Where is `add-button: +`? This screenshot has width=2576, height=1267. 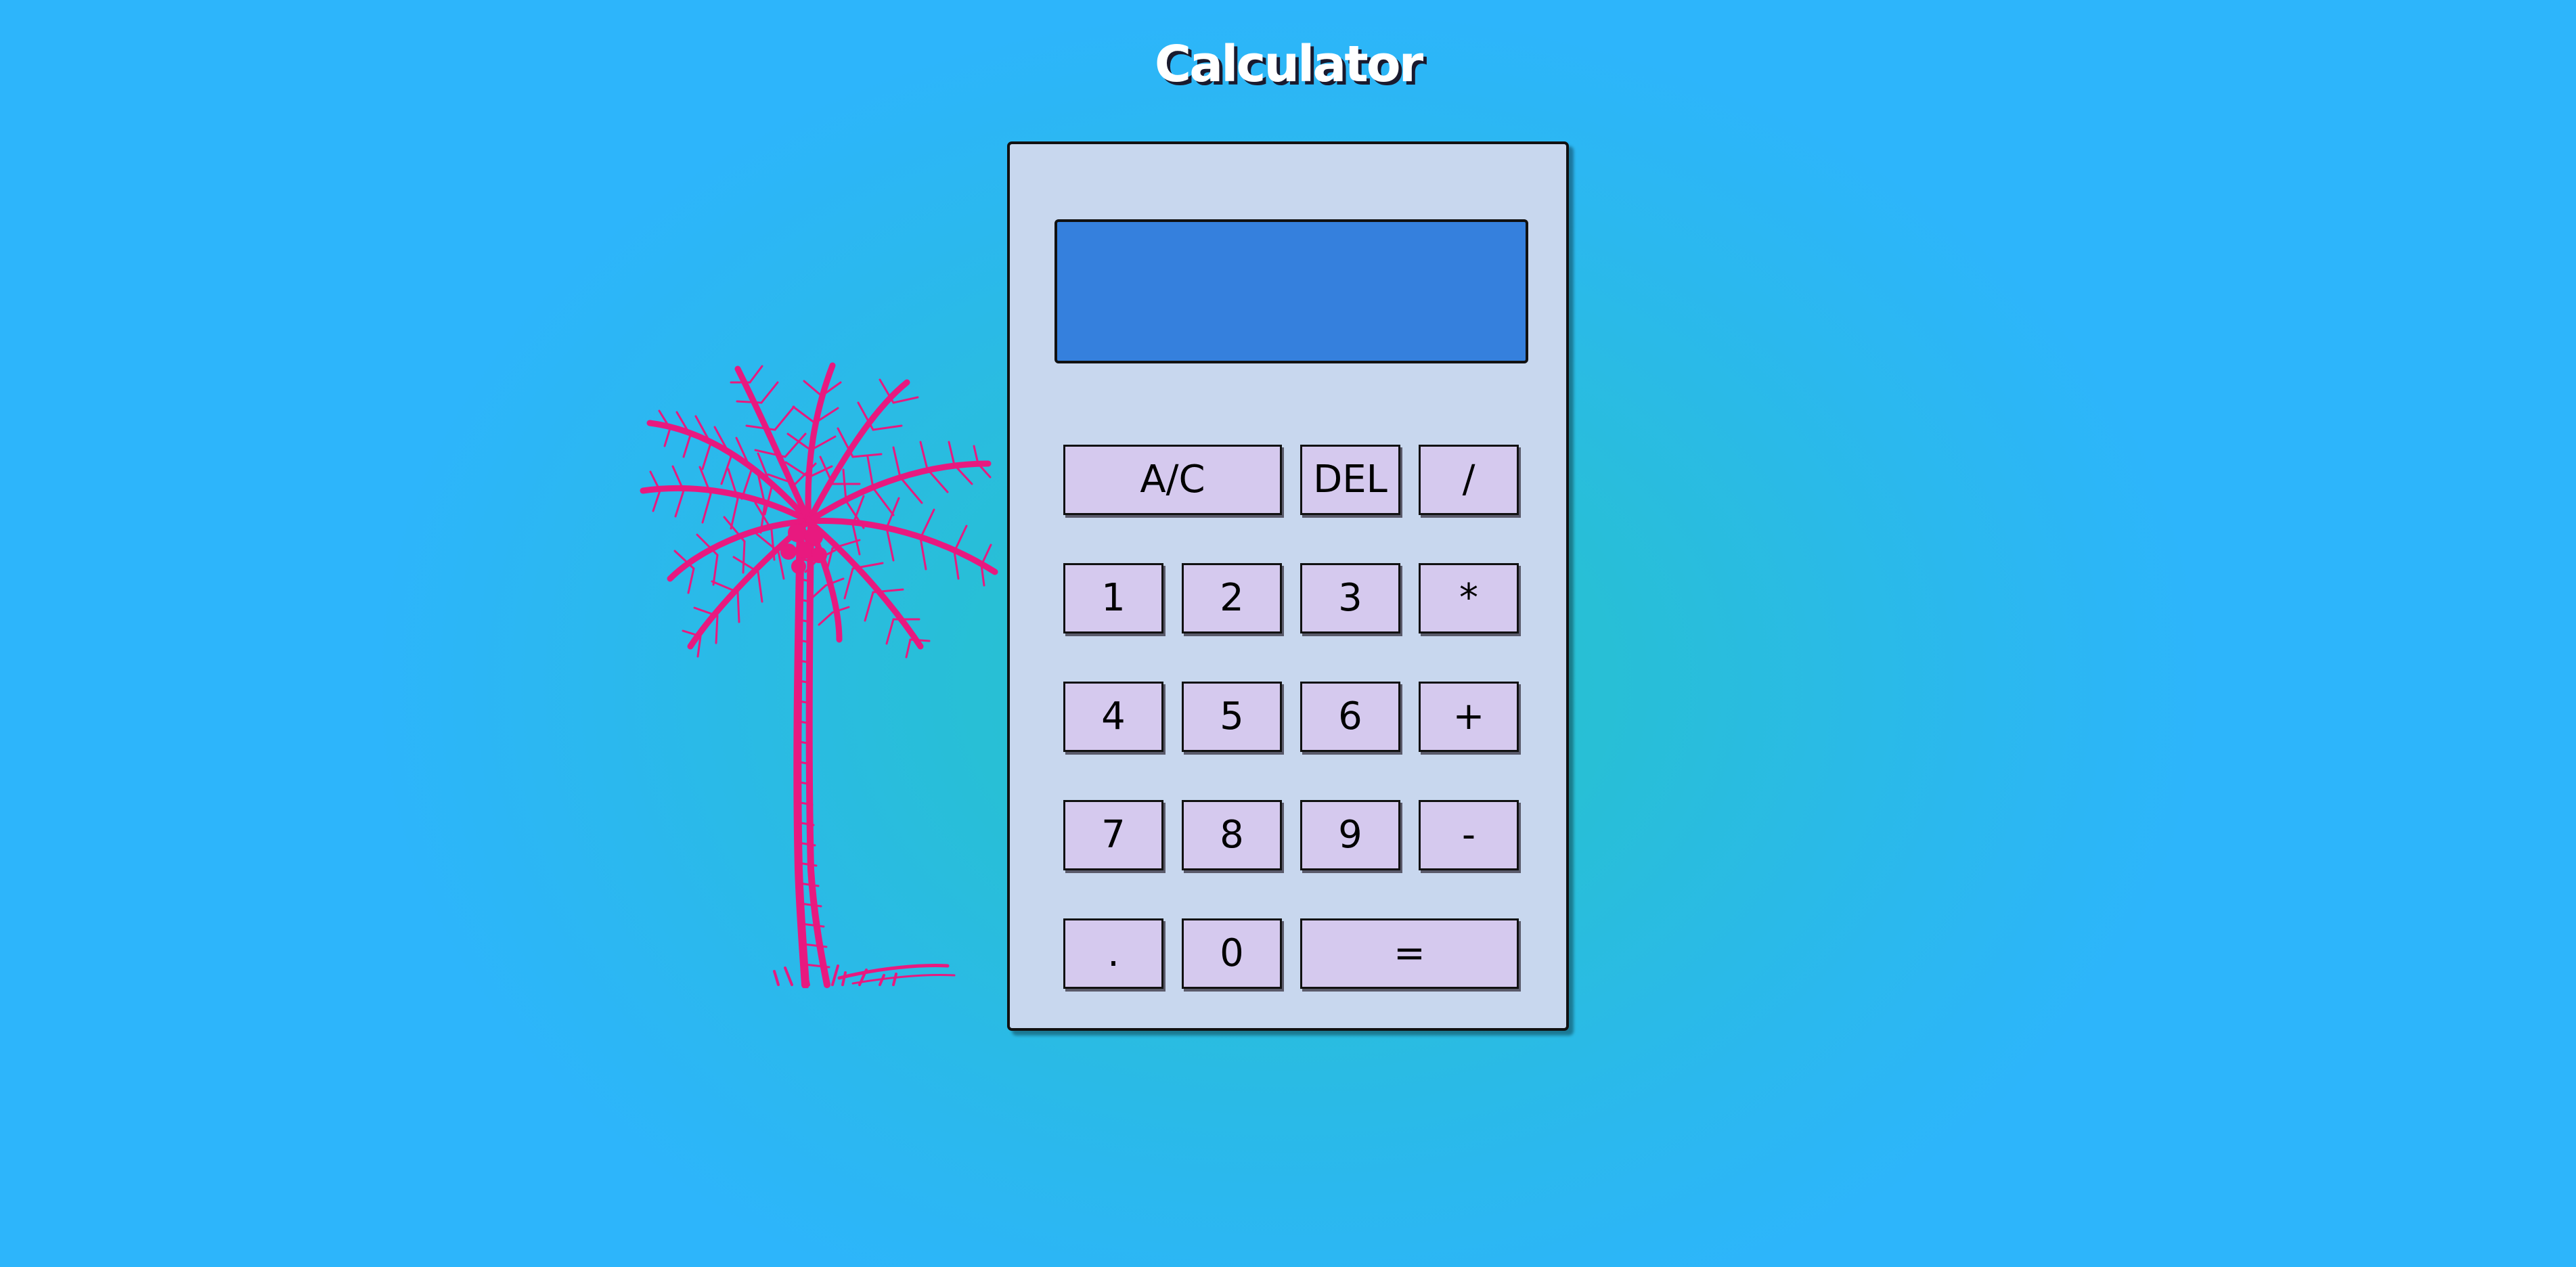
add-button: + is located at coordinates (1469, 717).